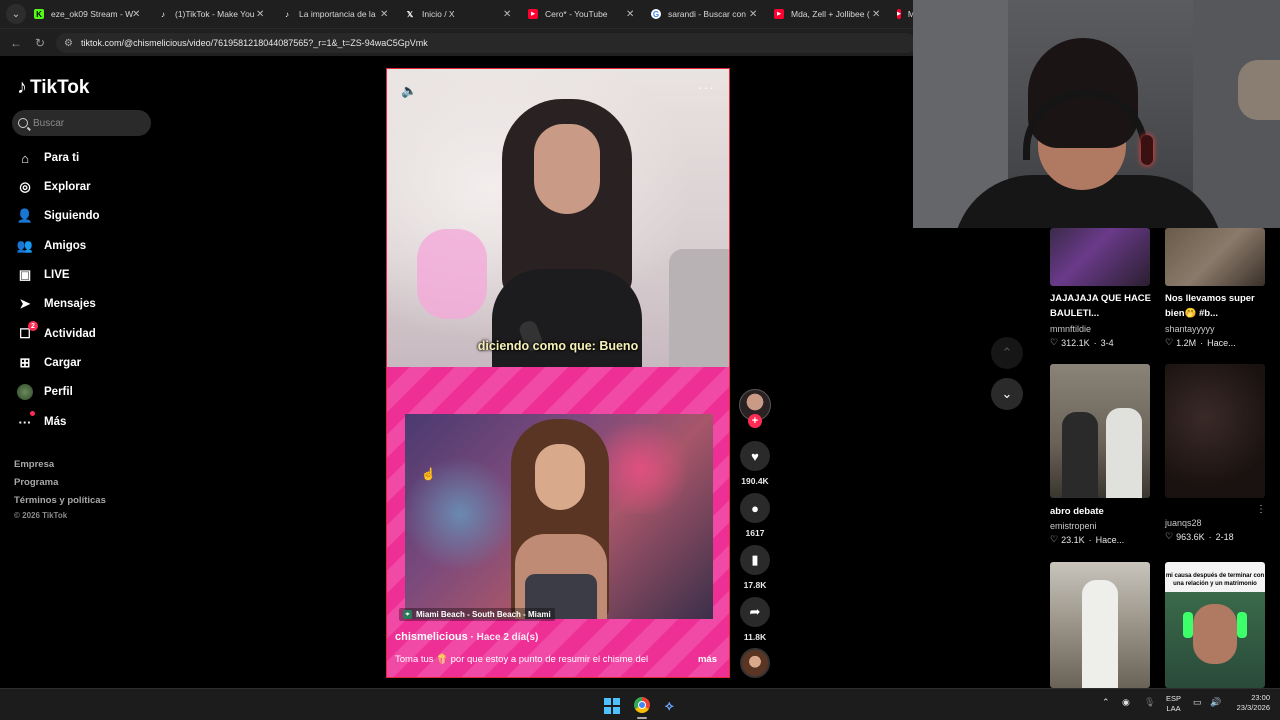 This screenshot has height=720, width=1280. What do you see at coordinates (1190, 329) in the screenshot?
I see `video-user: shantayyyyy` at bounding box center [1190, 329].